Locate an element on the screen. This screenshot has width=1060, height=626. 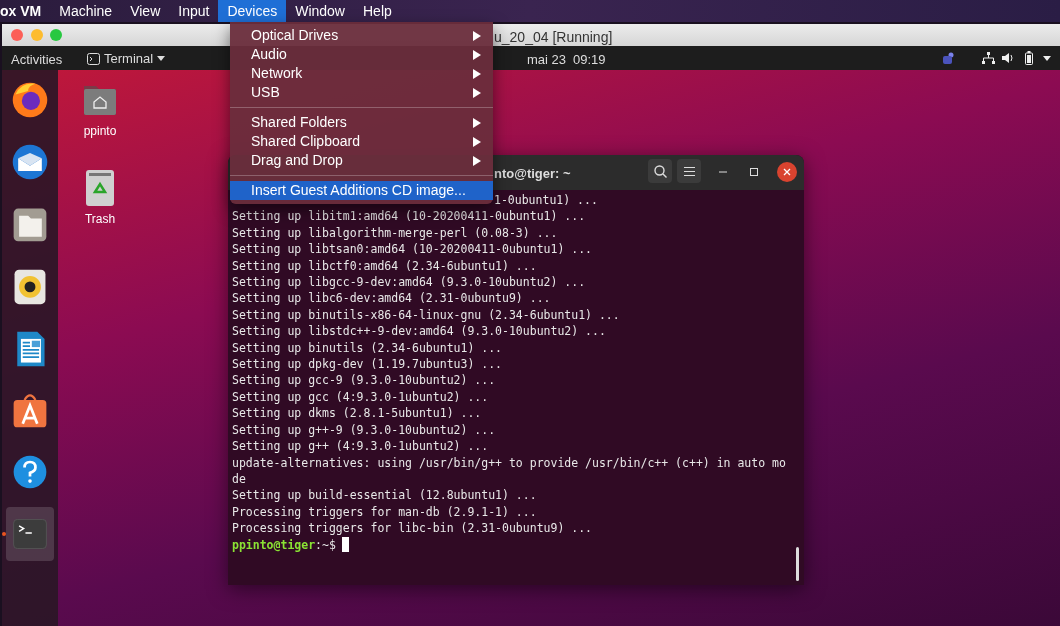
menu-bar-item: Help is located at coordinates (377, 11).